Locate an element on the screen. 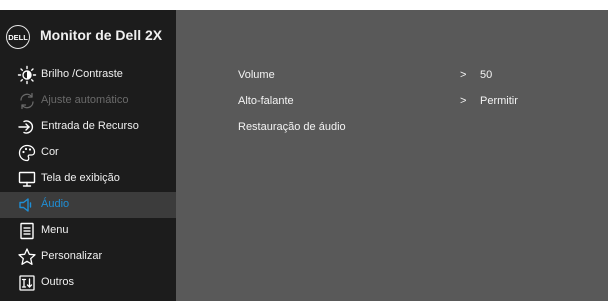  color-icon is located at coordinates (27, 153).